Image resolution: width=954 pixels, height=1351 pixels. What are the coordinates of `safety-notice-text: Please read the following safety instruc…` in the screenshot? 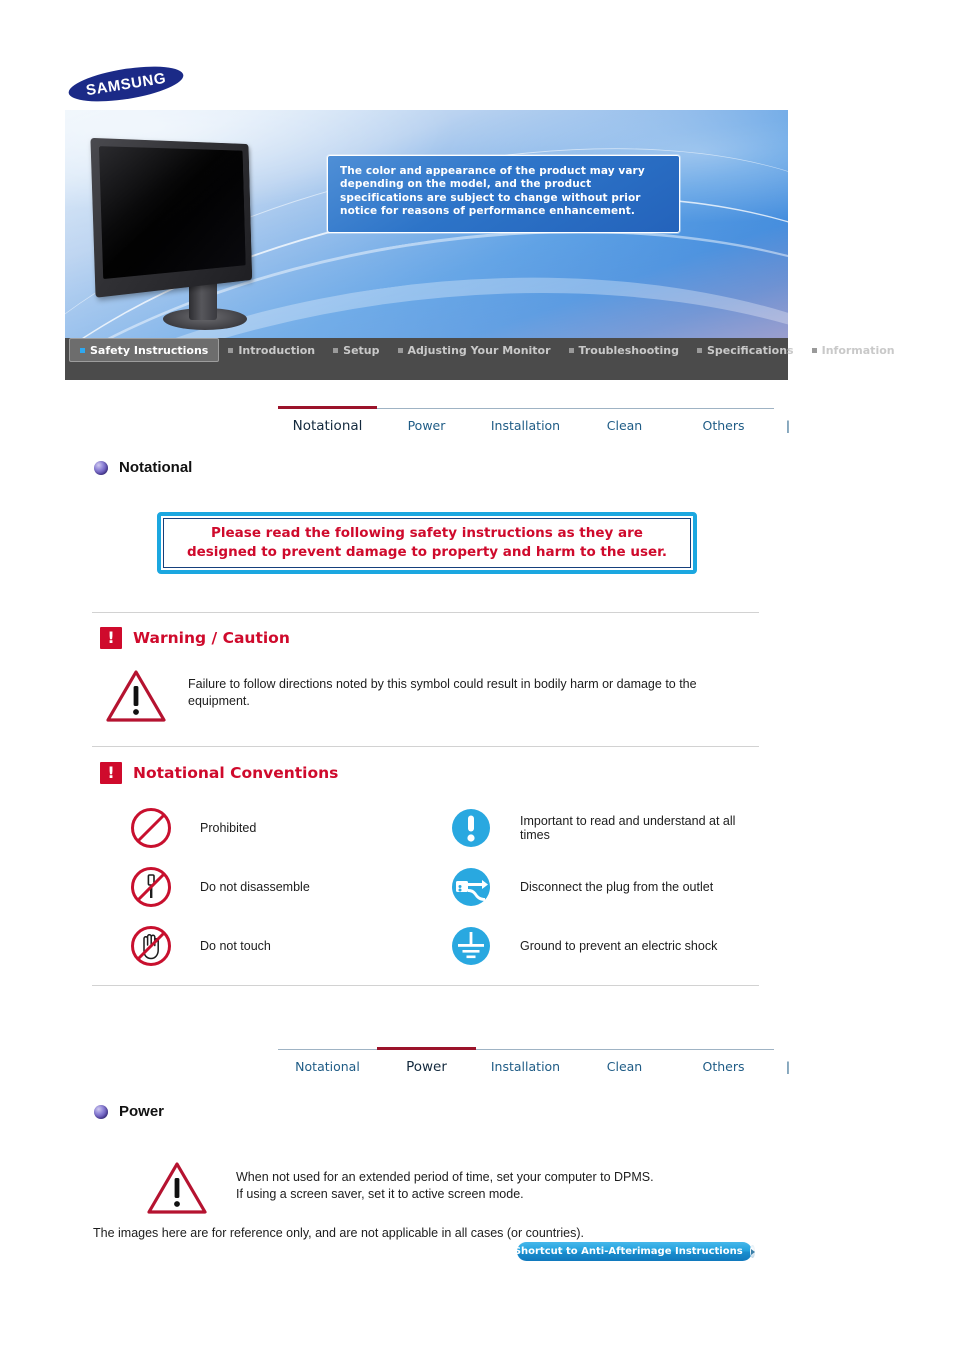 It's located at (427, 543).